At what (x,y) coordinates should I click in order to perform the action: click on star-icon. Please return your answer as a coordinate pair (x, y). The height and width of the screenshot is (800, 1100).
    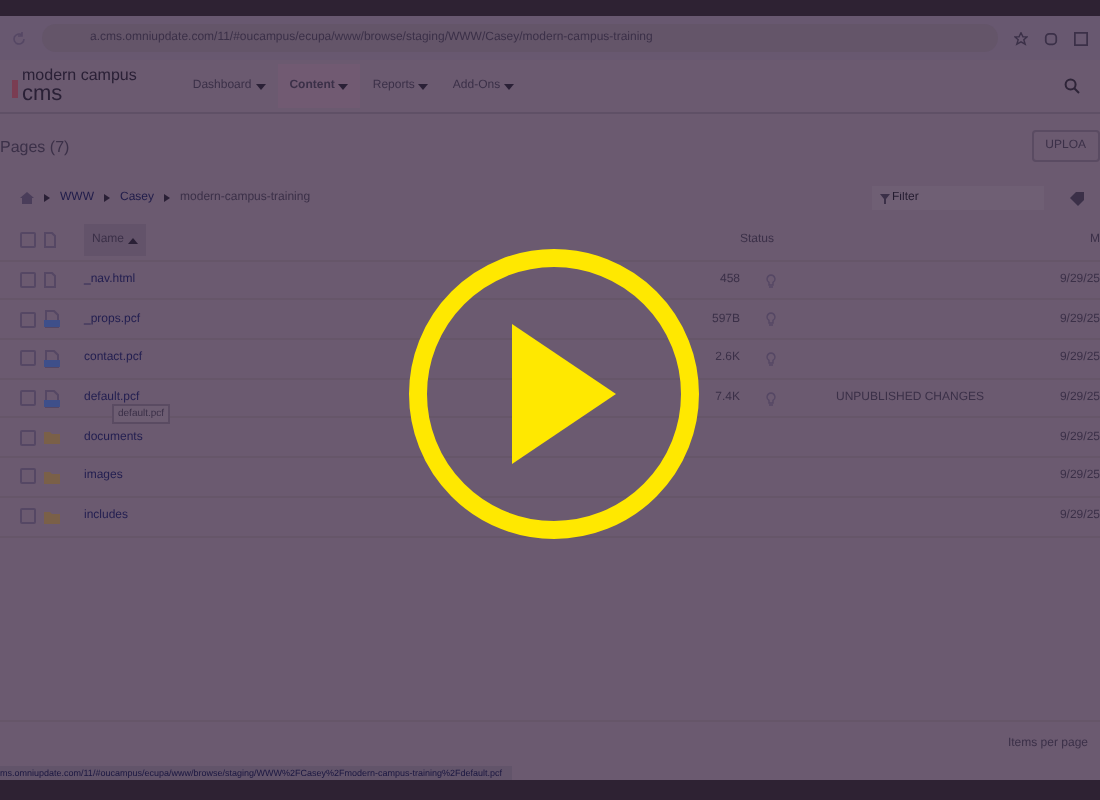
    Looking at the image, I should click on (1021, 38).